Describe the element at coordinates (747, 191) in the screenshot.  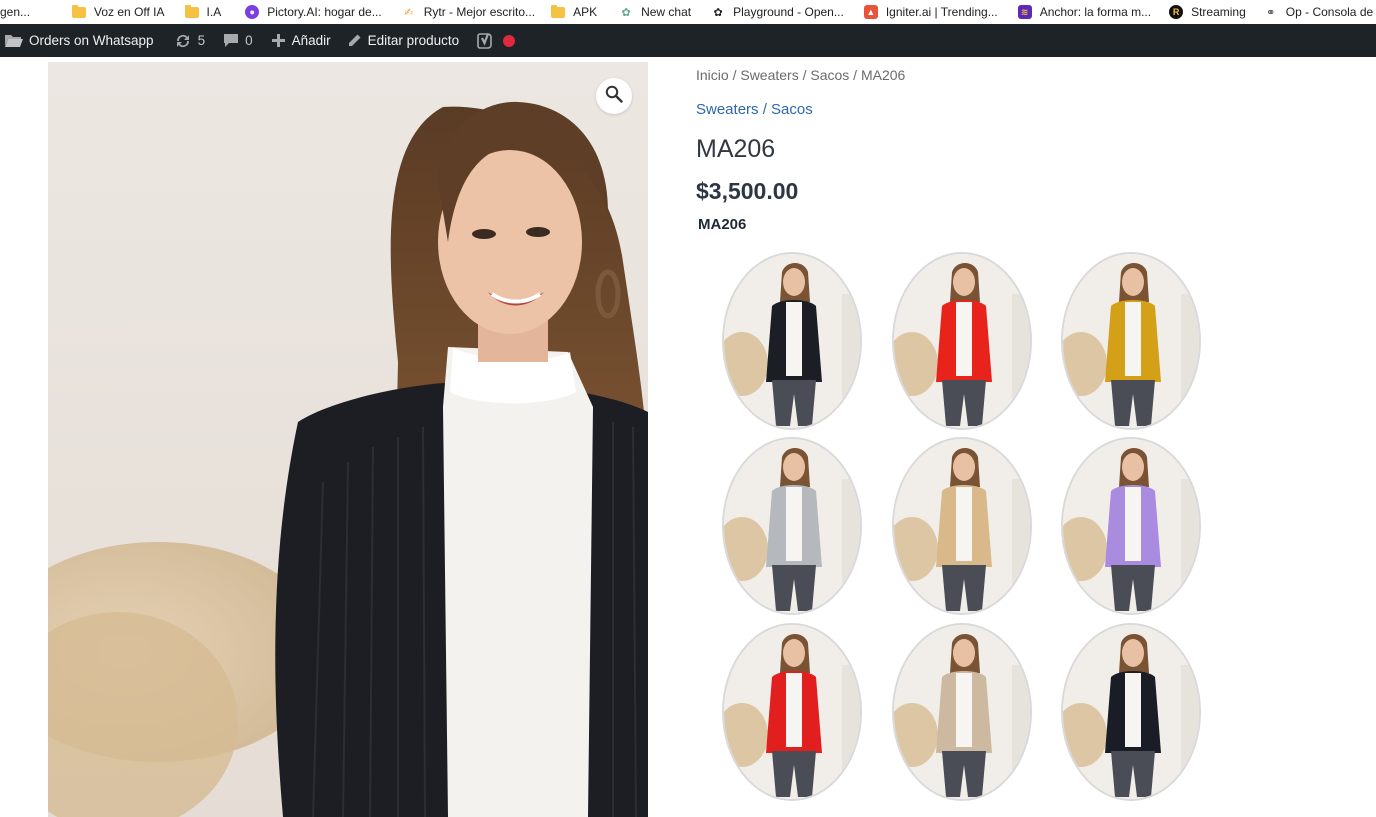
I see `product-price: $3,500.00` at that location.